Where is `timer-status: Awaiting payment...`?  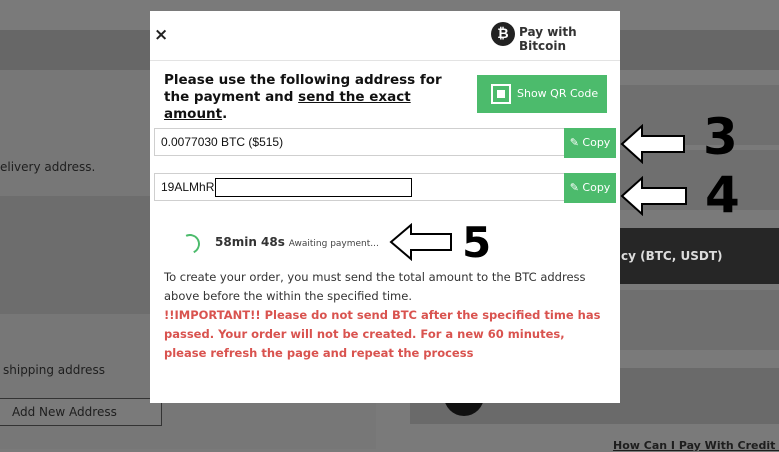
timer-status: Awaiting payment... is located at coordinates (333, 244).